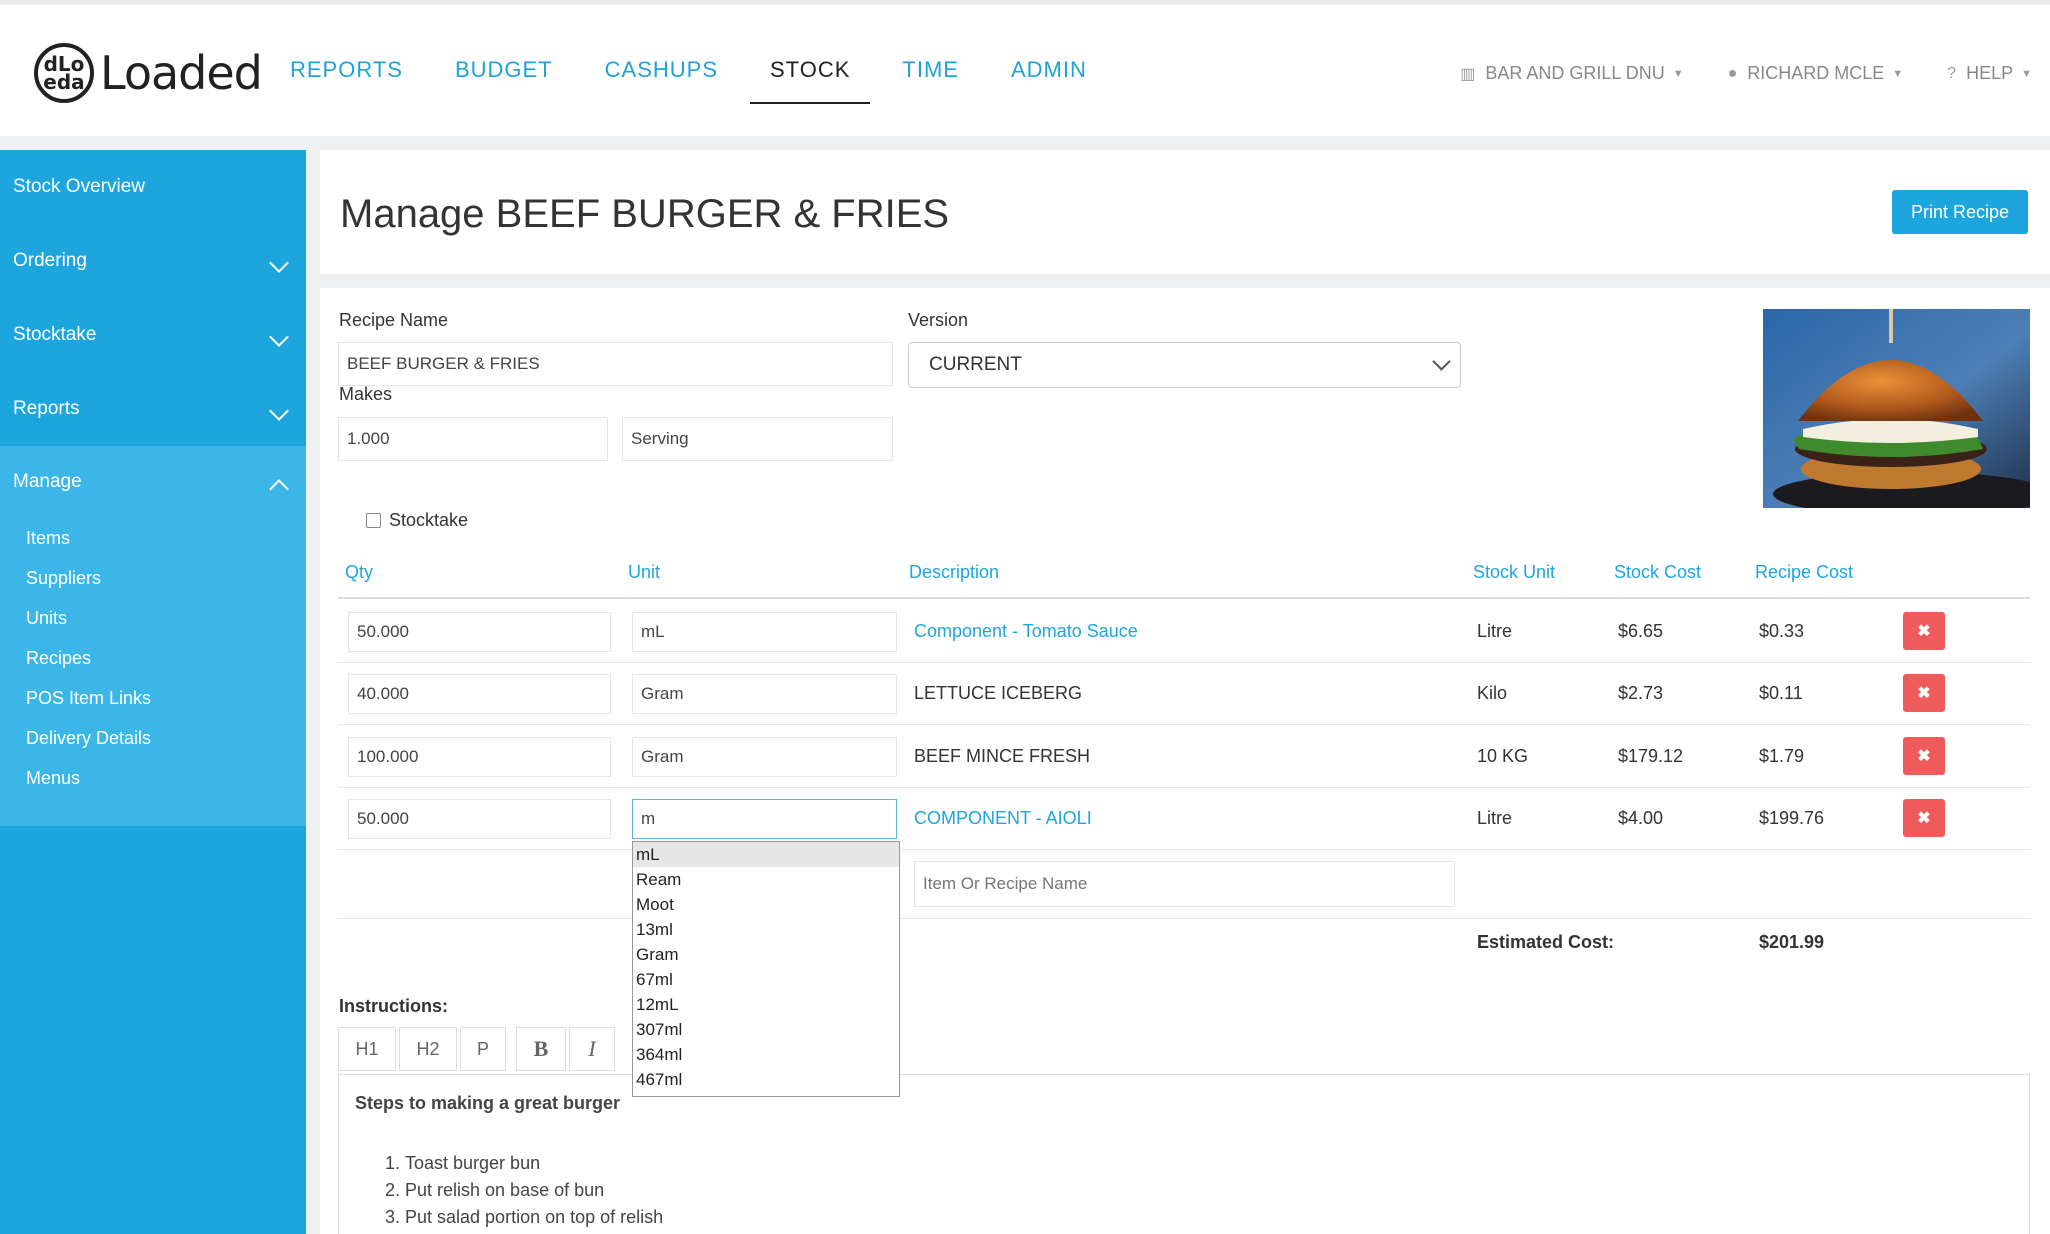 The width and height of the screenshot is (2050, 1234). Describe the element at coordinates (153, 738) in the screenshot. I see `sidebar-subitem-delivery-details: Delivery Details` at that location.